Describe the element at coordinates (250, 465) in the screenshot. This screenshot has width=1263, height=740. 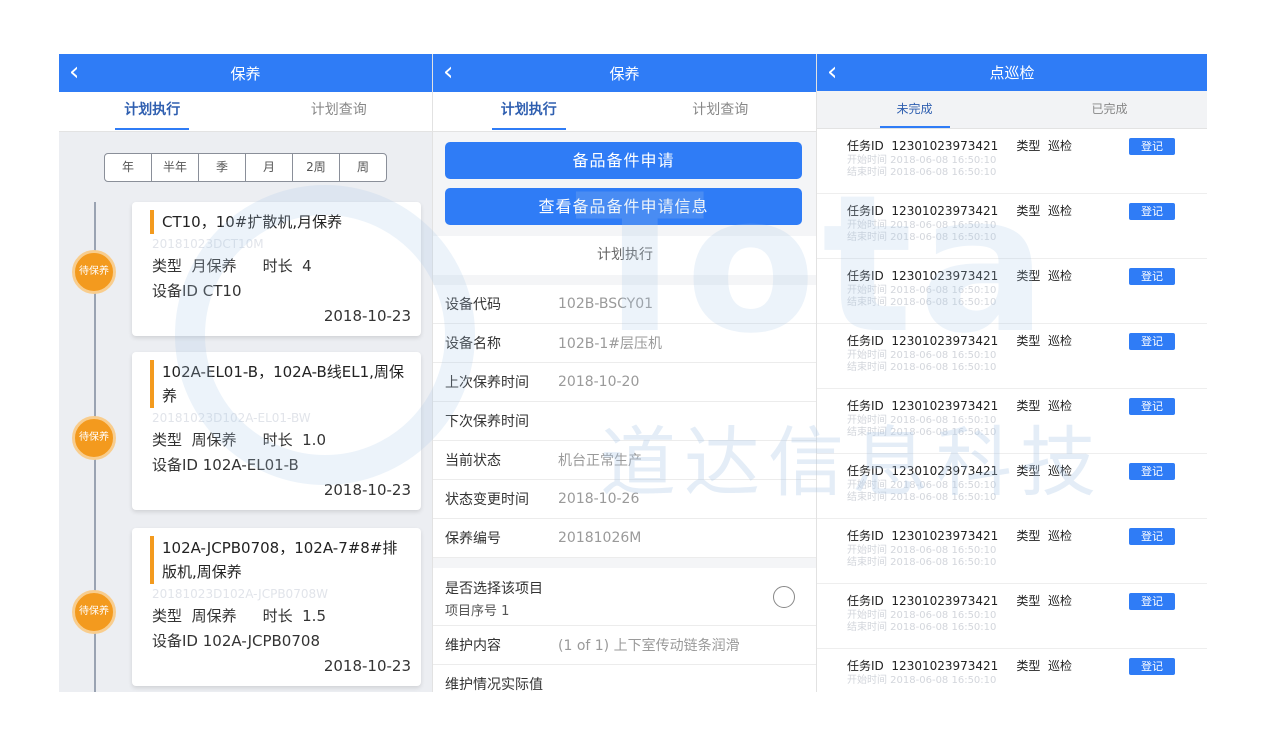
I see `device-value: 102A-EL01-B` at that location.